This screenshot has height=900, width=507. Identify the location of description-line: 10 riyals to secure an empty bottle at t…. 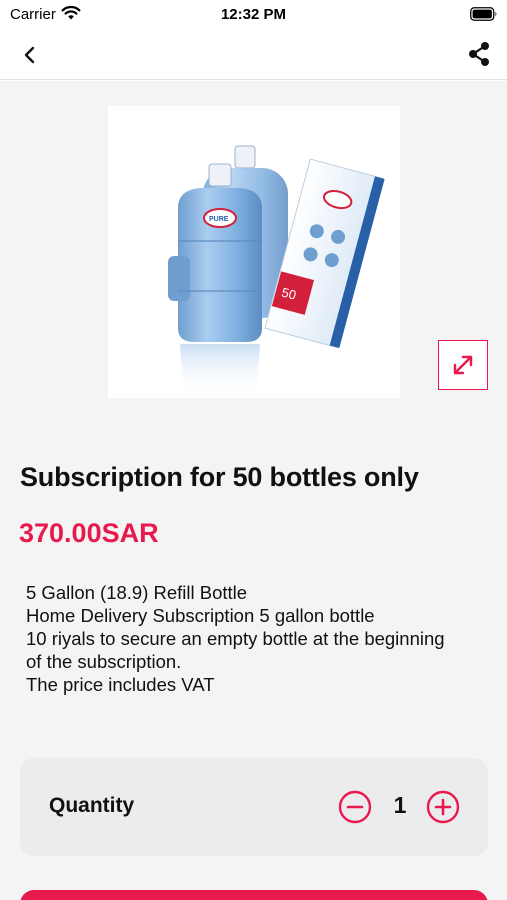
(235, 638).